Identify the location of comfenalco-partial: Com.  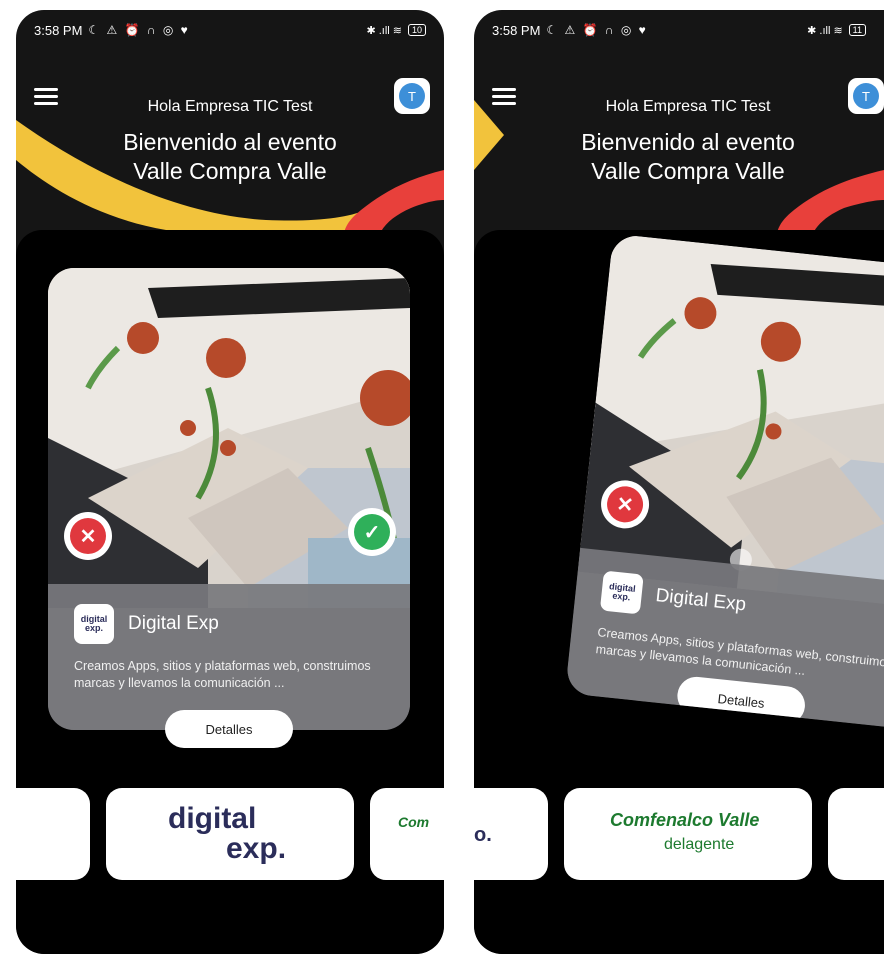
(414, 822).